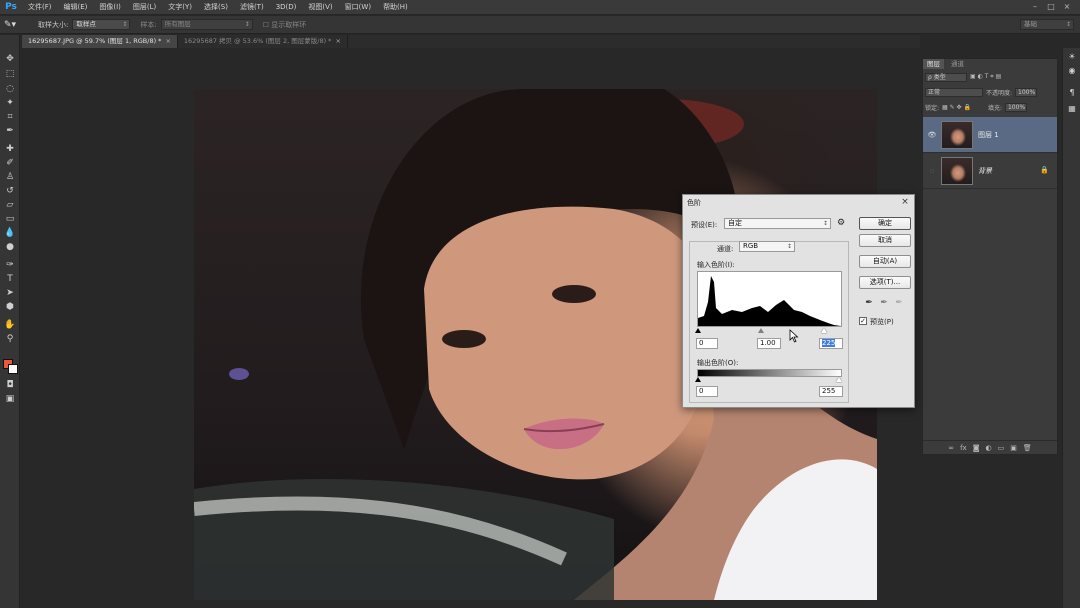 This screenshot has width=1080, height=608. I want to click on output-white-slider, so click(839, 379).